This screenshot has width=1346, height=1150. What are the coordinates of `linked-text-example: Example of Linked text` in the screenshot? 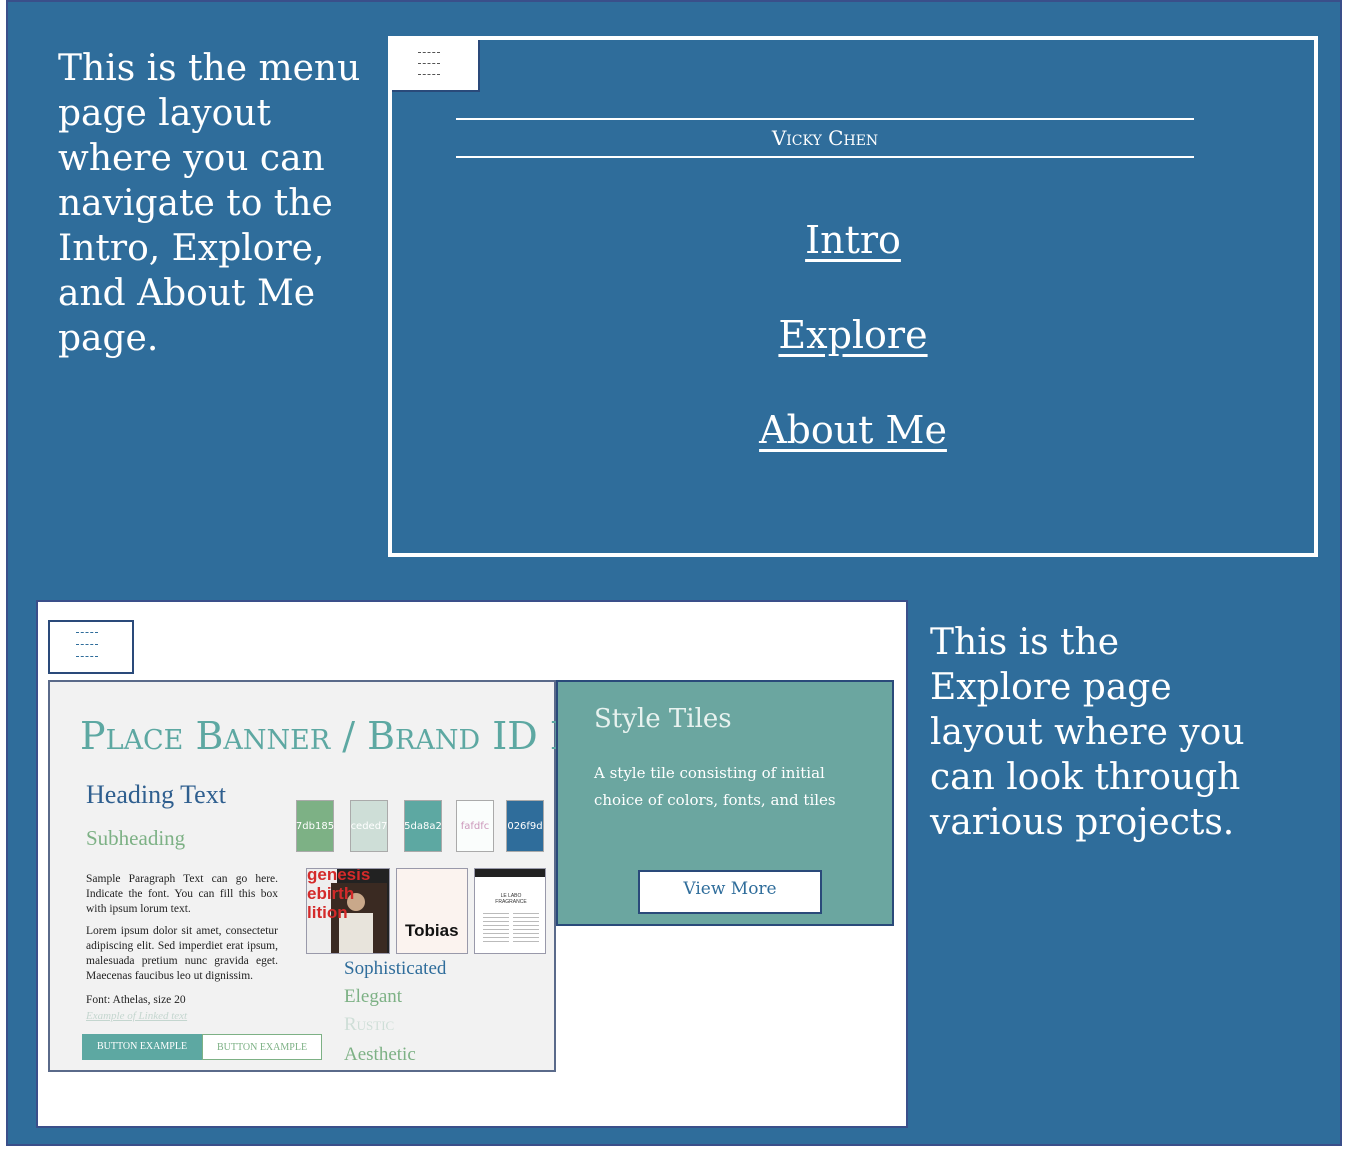 It's located at (136, 1016).